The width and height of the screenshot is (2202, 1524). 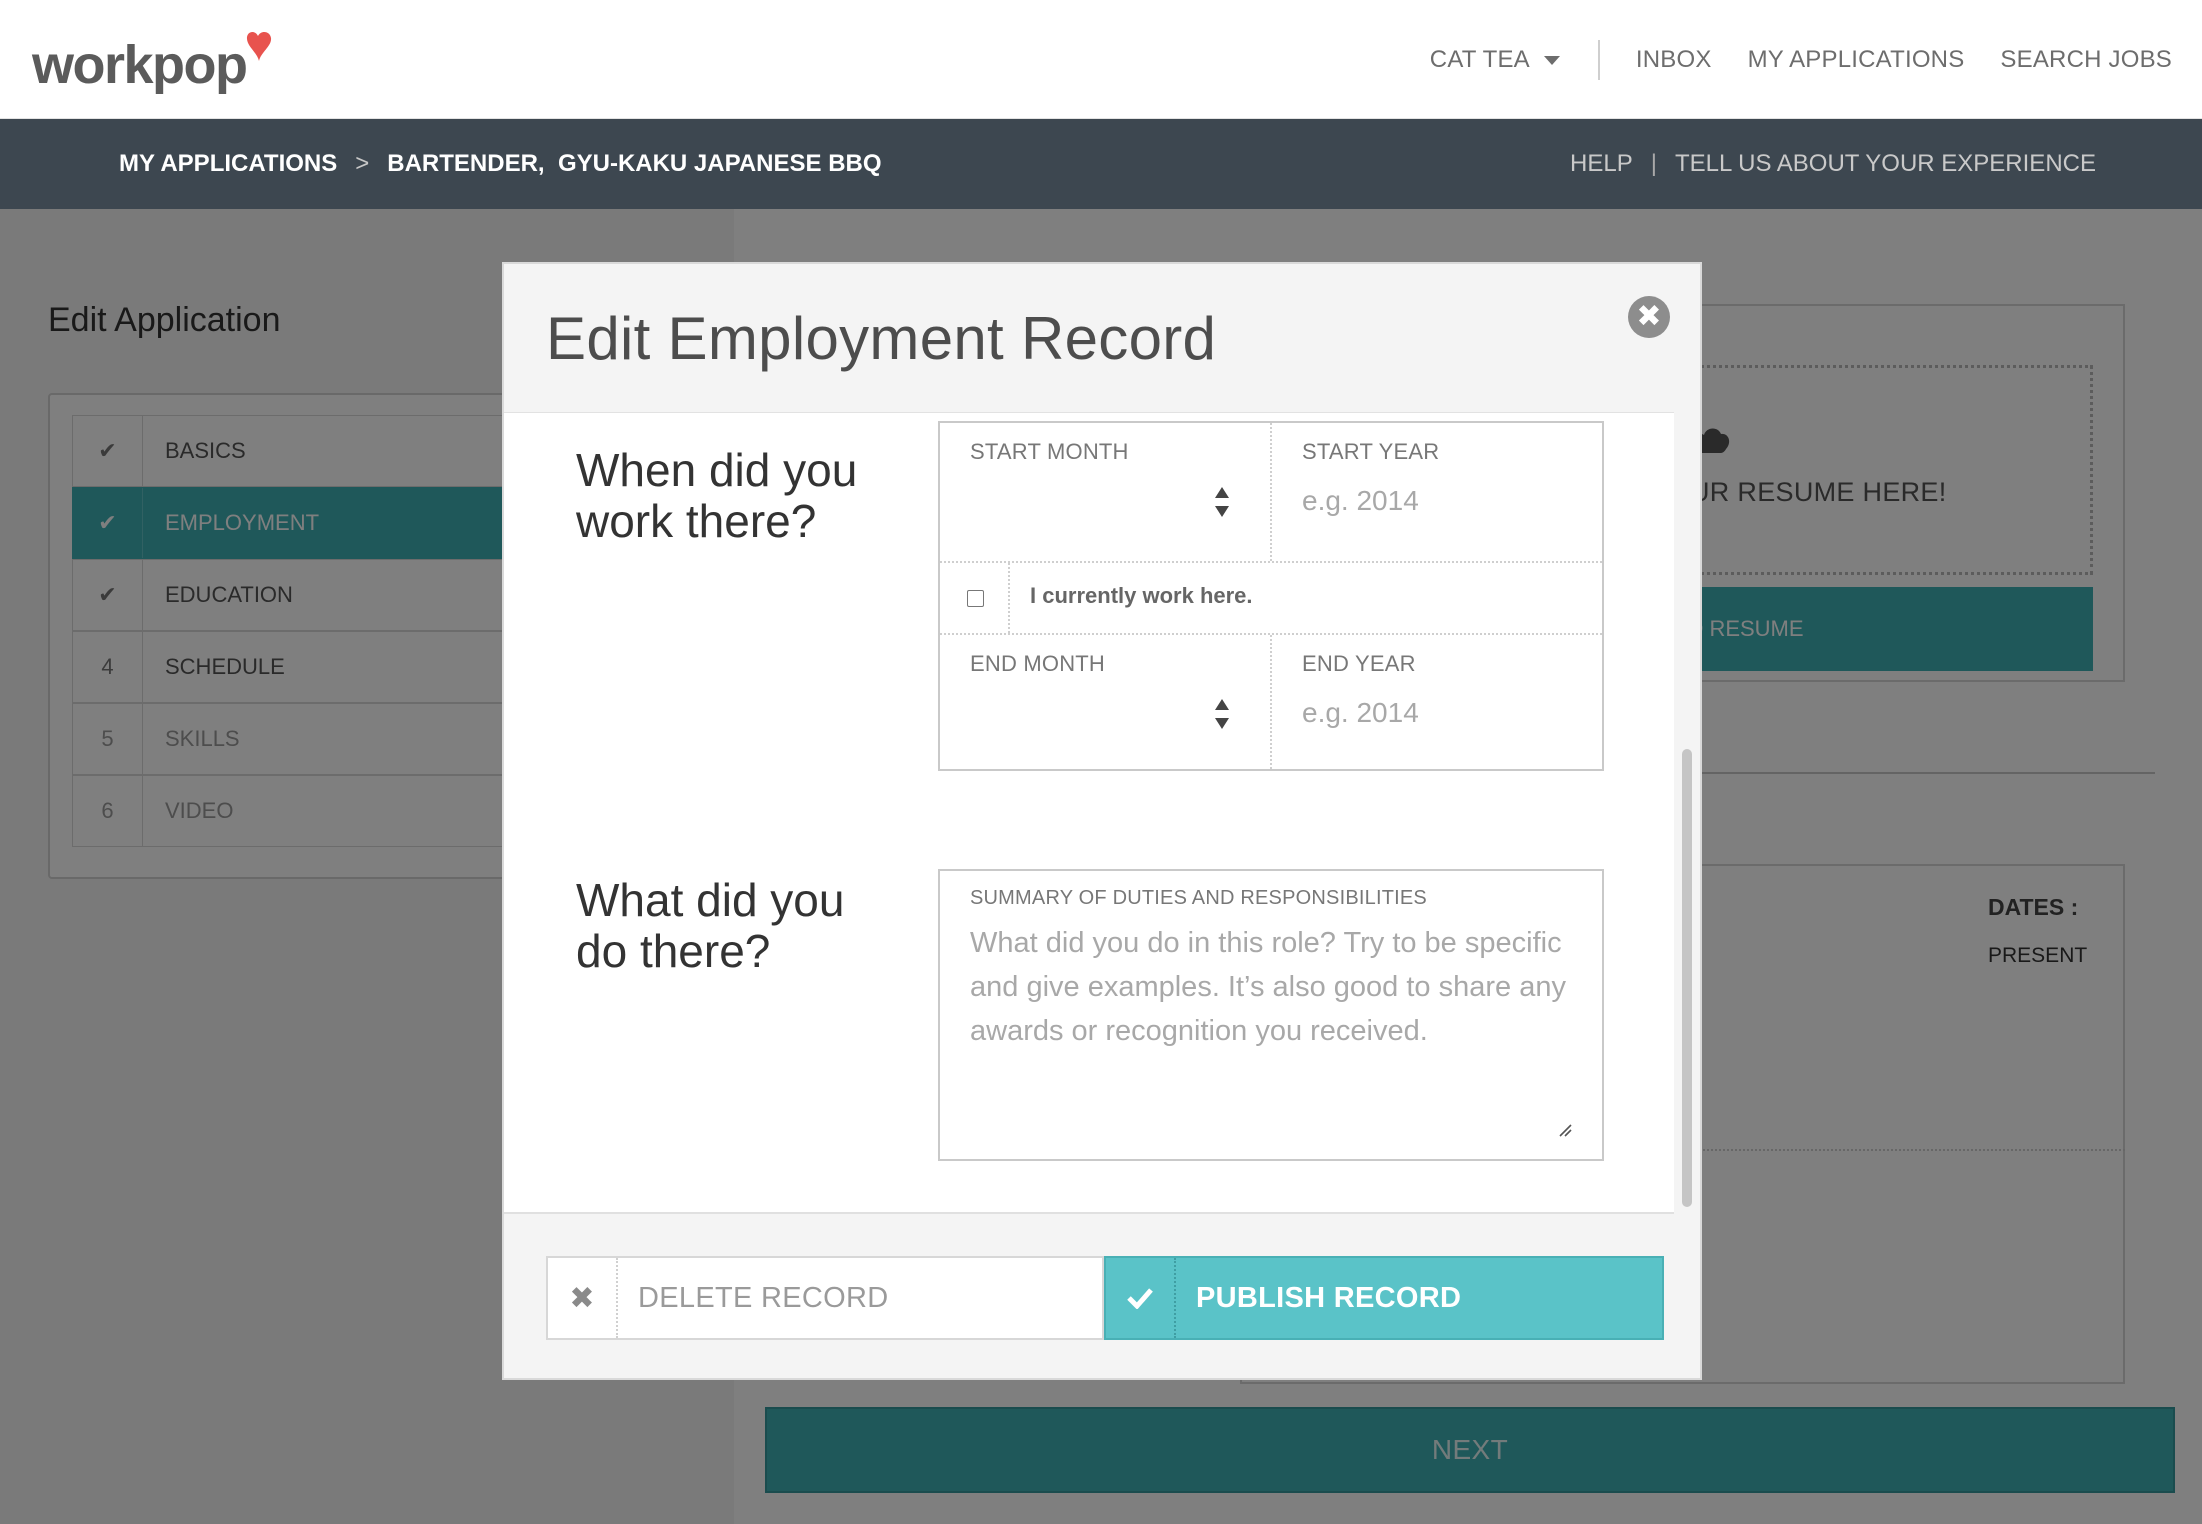 I want to click on x-icon: ✖, so click(x=583, y=1298).